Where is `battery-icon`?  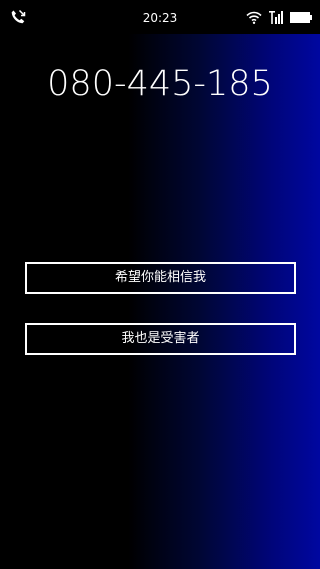 battery-icon is located at coordinates (301, 17).